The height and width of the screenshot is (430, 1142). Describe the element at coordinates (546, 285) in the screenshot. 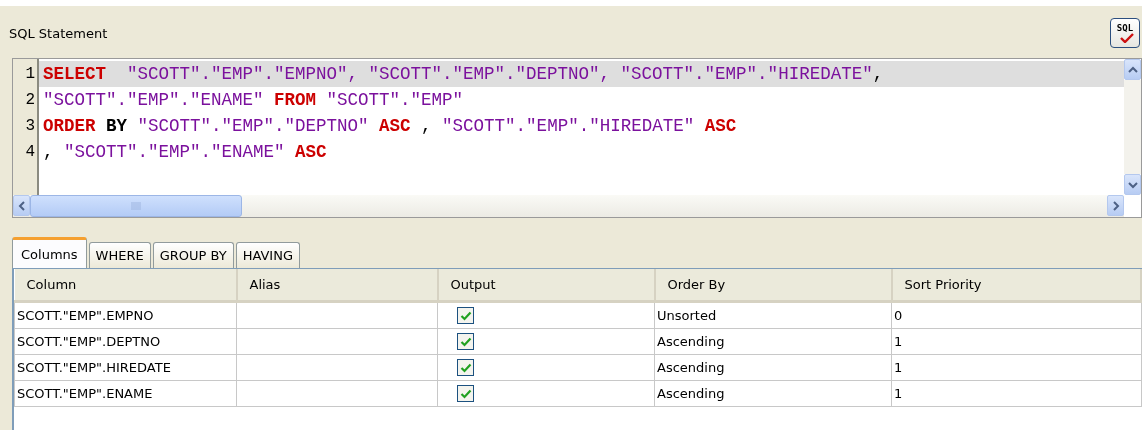

I see `column-header: Output` at that location.